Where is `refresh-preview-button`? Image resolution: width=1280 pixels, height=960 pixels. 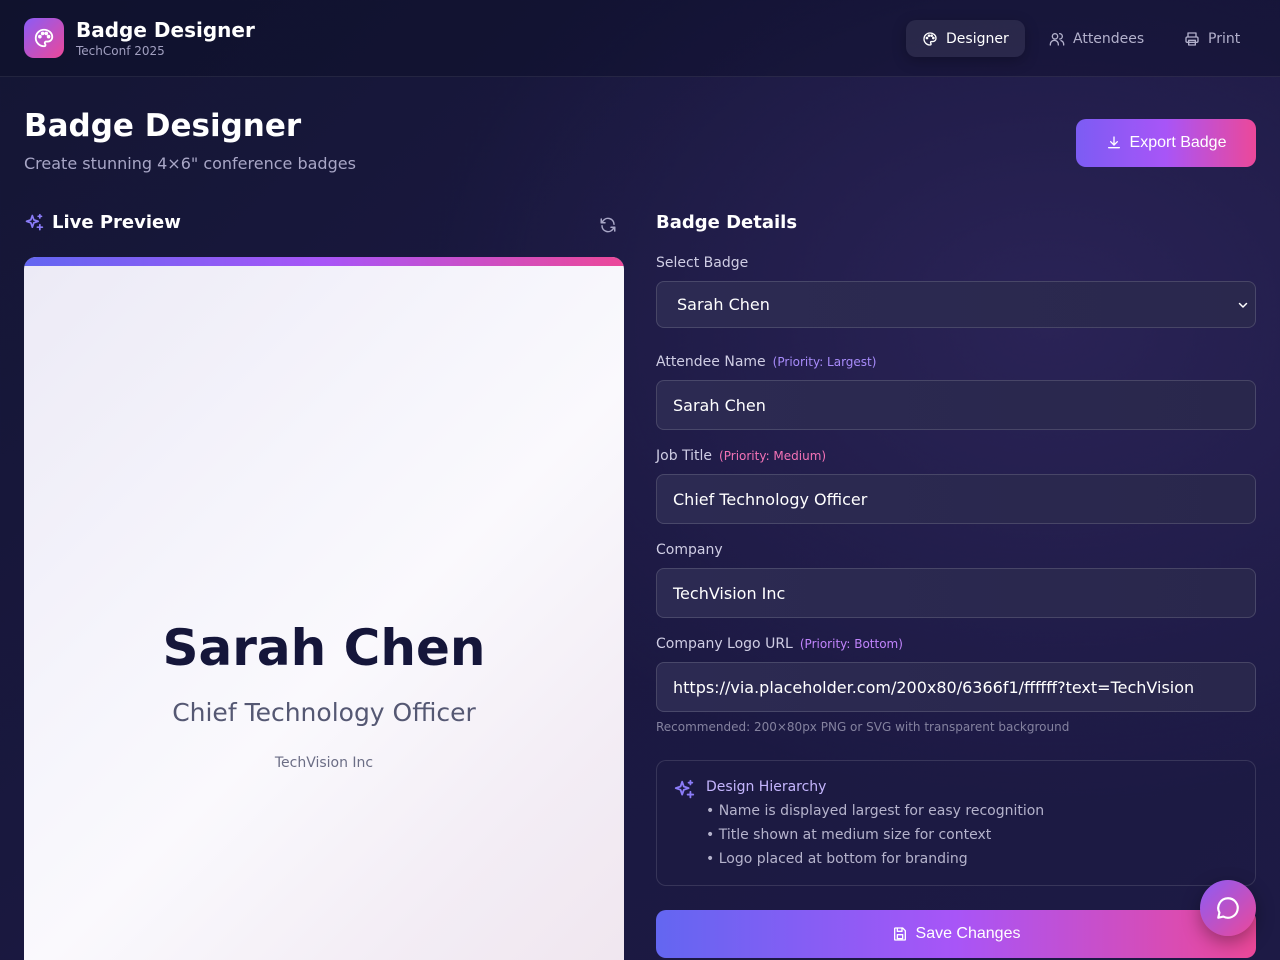 refresh-preview-button is located at coordinates (608, 225).